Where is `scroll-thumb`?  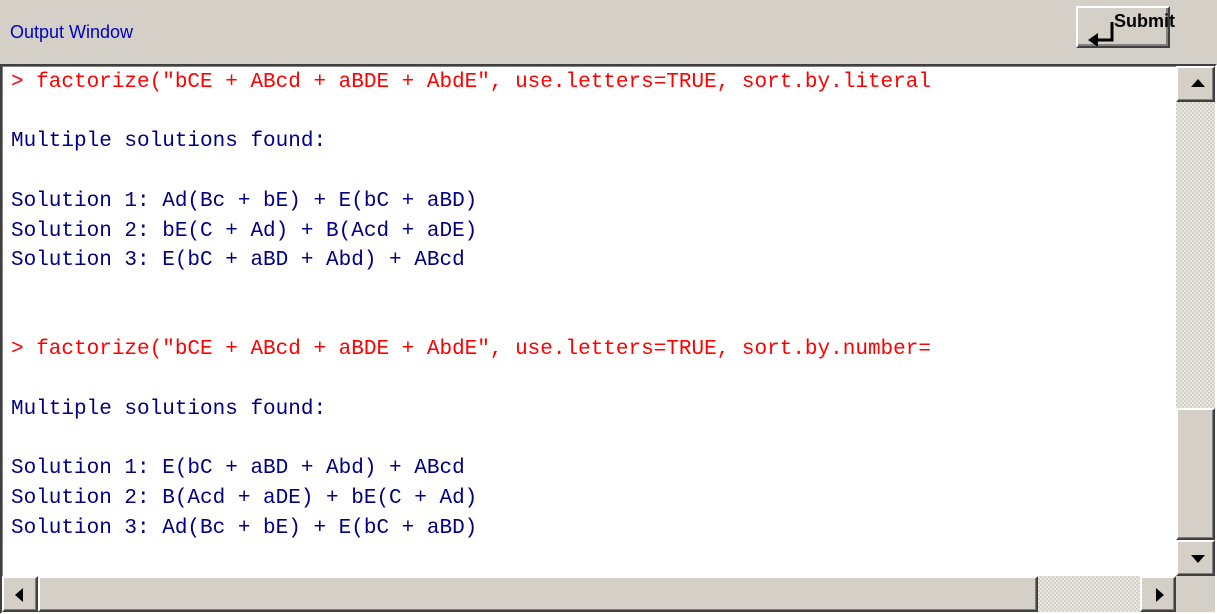
scroll-thumb is located at coordinates (1195, 474).